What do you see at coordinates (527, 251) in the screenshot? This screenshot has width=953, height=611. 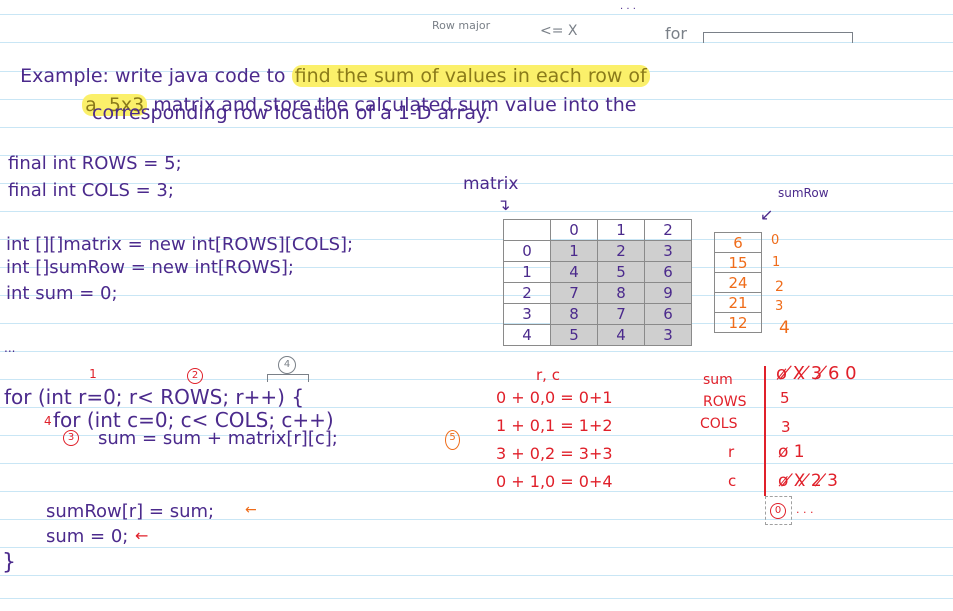 I see `matrix-row-header: 0` at bounding box center [527, 251].